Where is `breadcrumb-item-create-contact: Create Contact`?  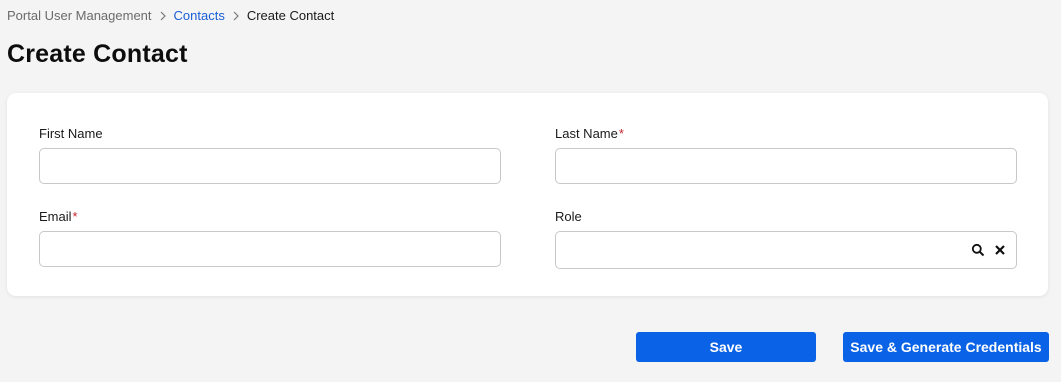
breadcrumb-item-create-contact: Create Contact is located at coordinates (290, 15).